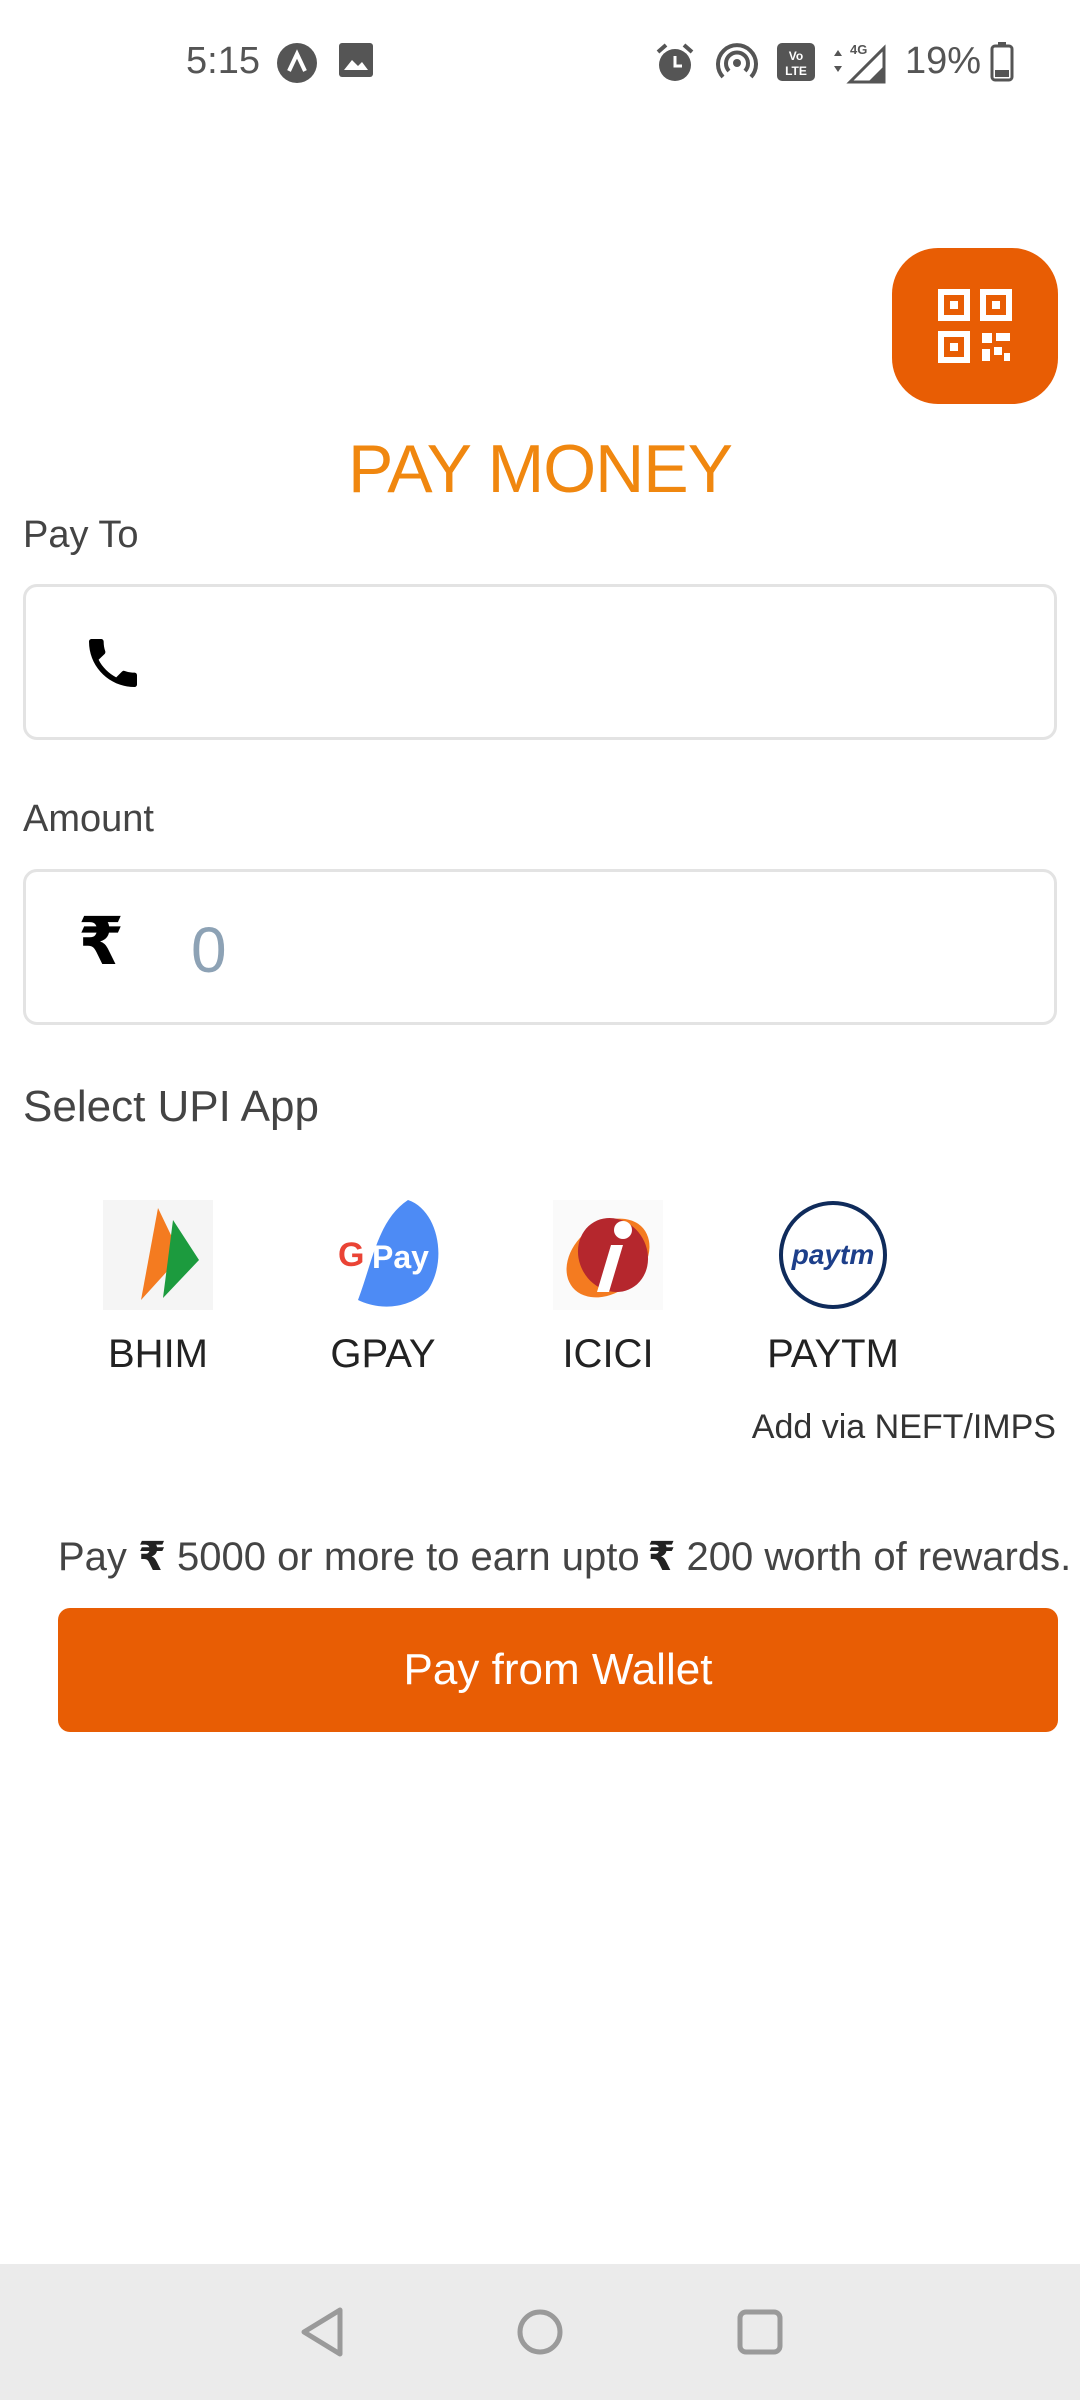  Describe the element at coordinates (1002, 64) in the screenshot. I see `battery-icon` at that location.